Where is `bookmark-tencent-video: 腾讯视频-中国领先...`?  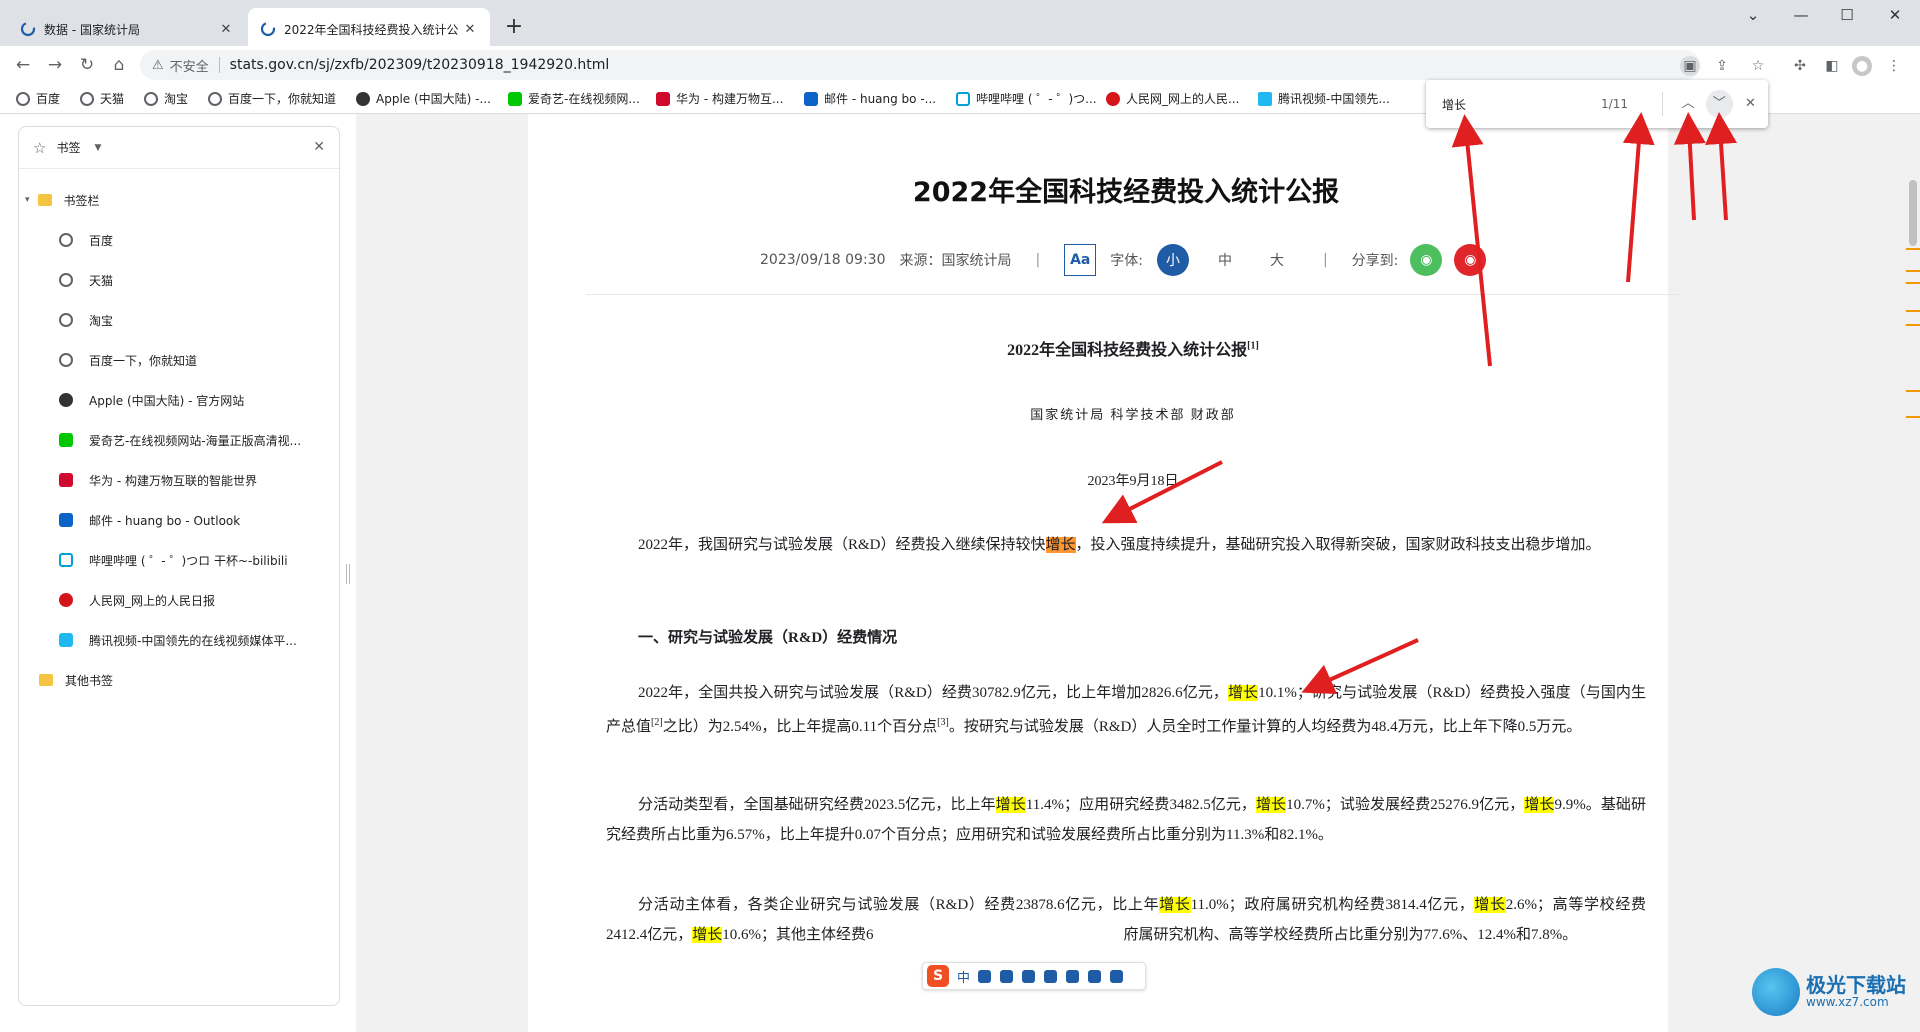 bookmark-tencent-video: 腾讯视频-中国领先... is located at coordinates (1324, 98).